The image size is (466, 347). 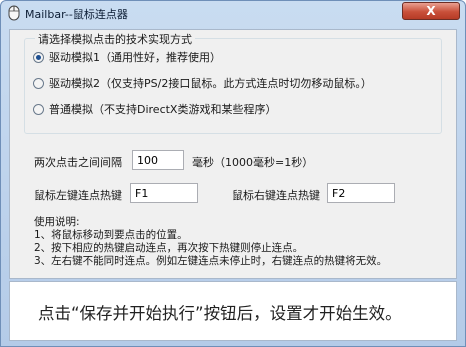 I want to click on close-icon: X, so click(x=431, y=11).